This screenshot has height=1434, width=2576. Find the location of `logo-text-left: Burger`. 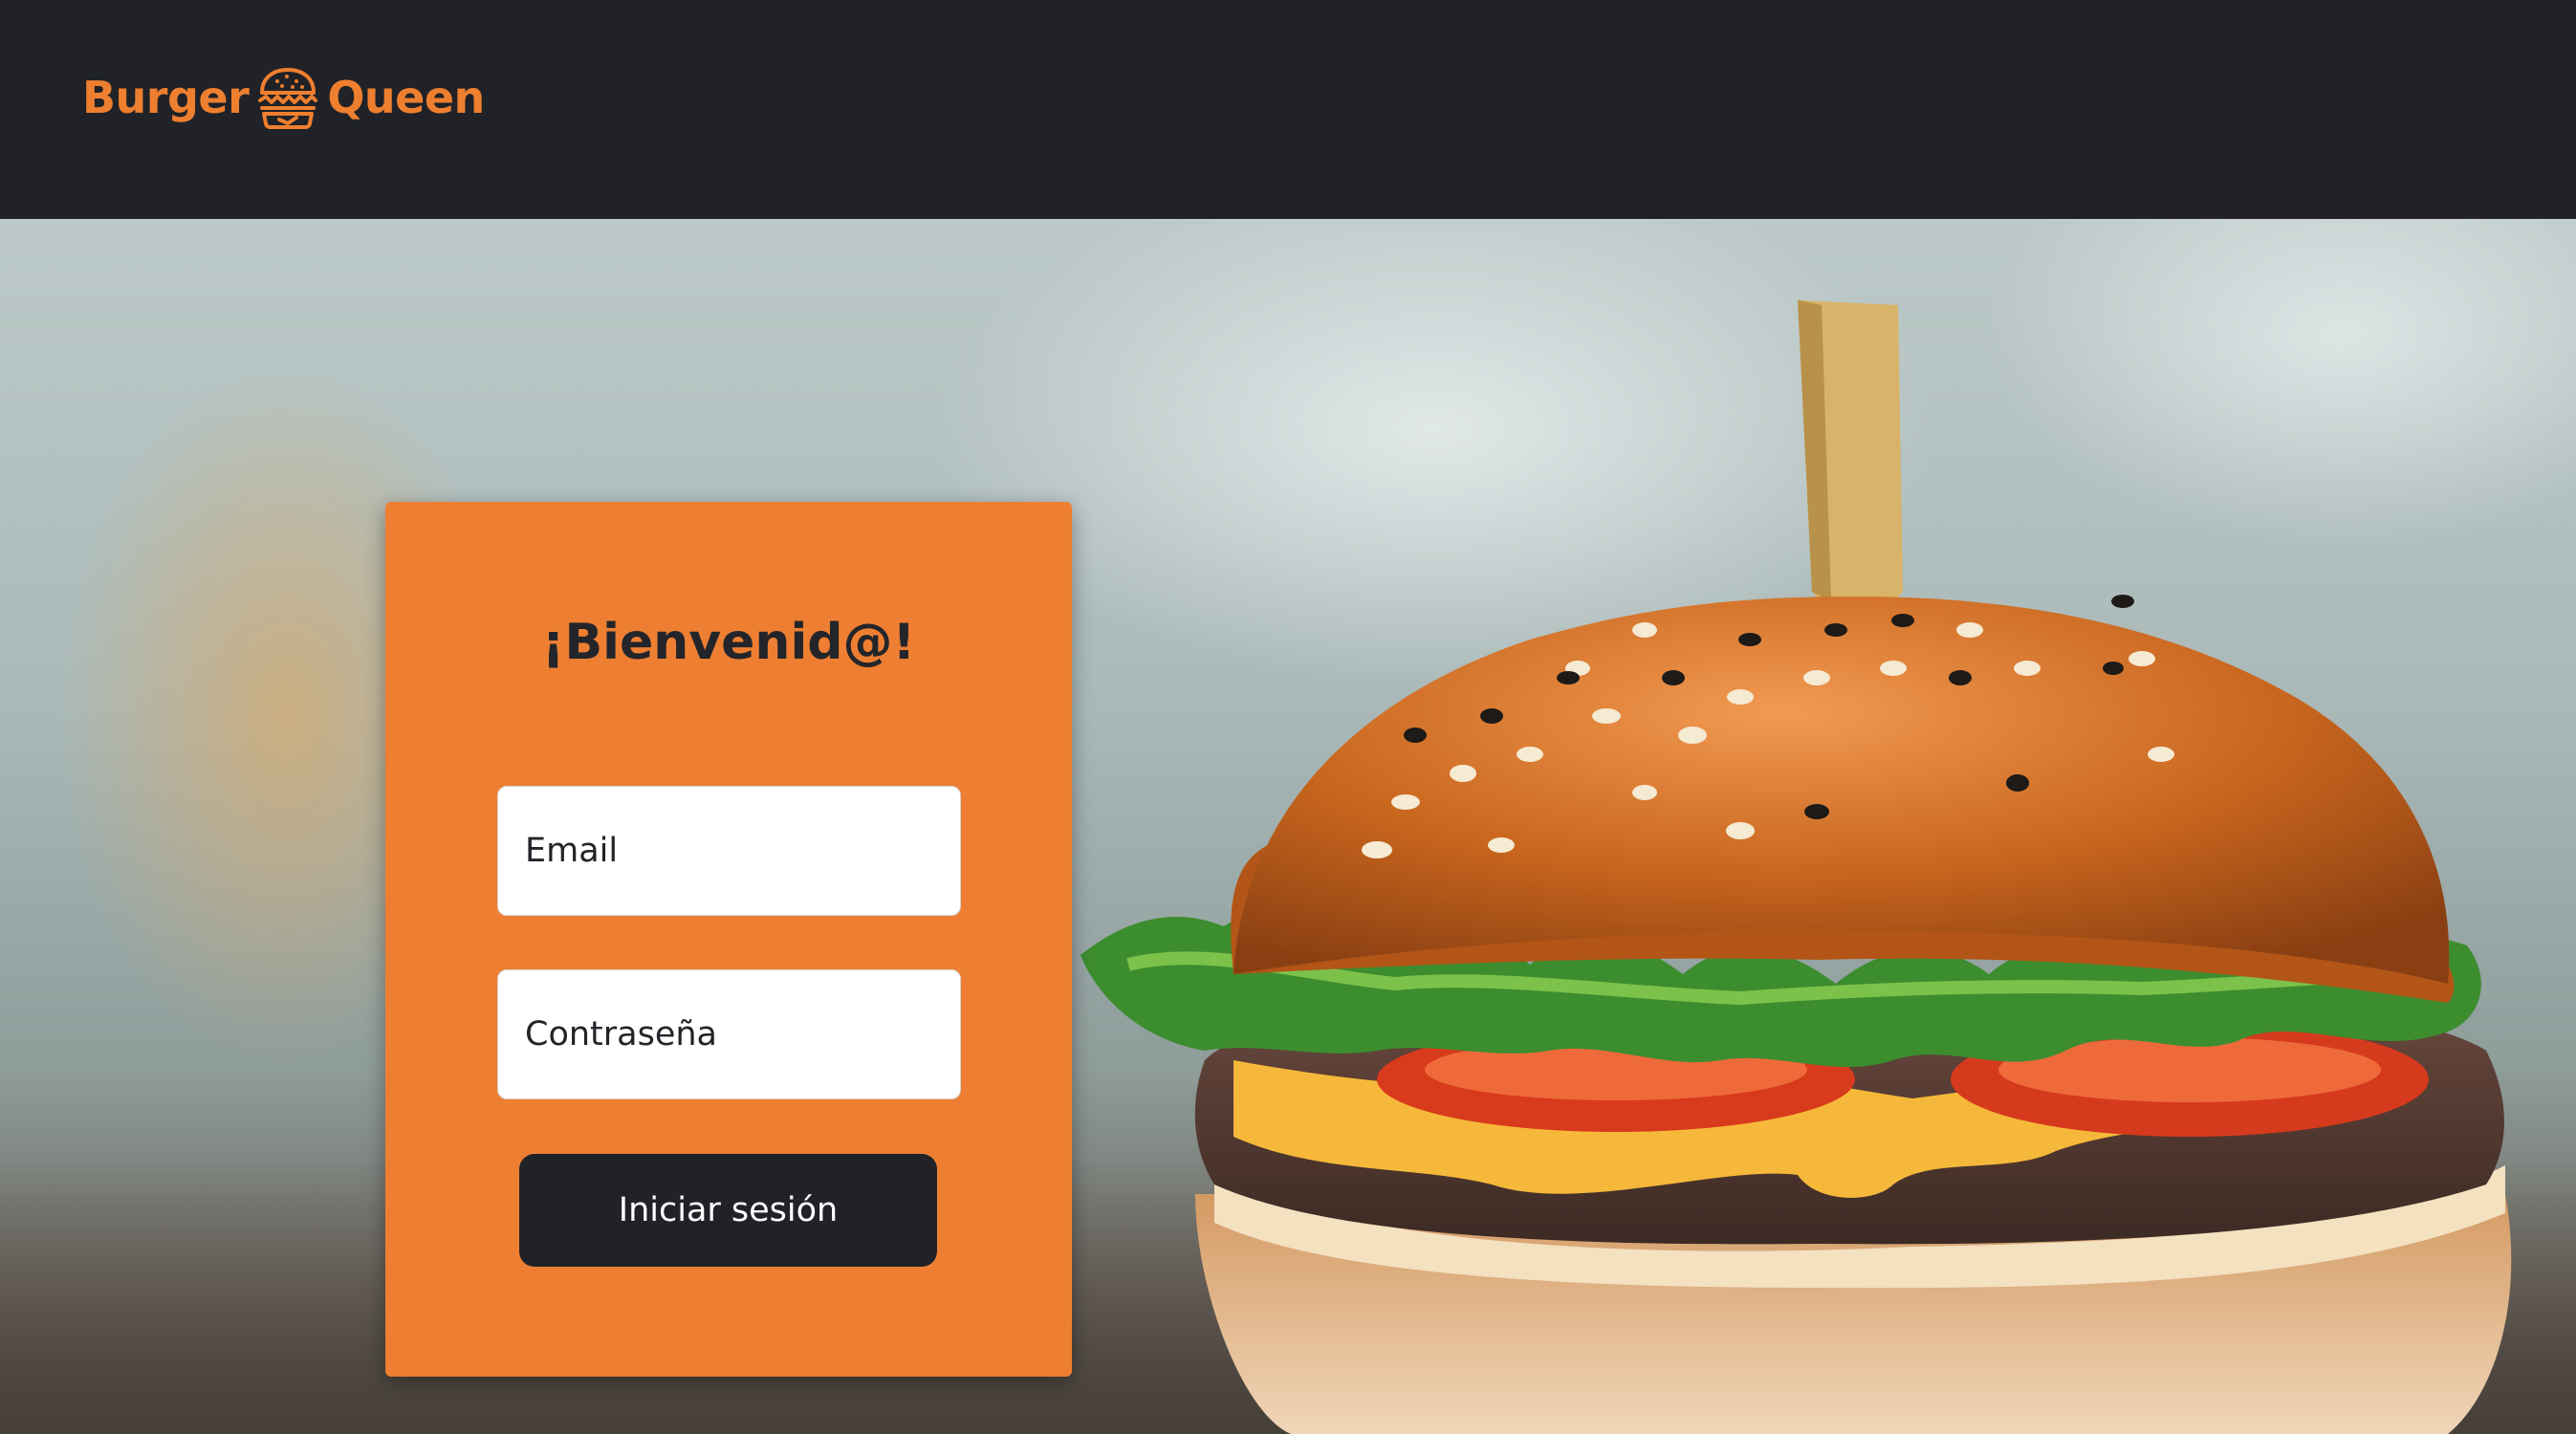

logo-text-left: Burger is located at coordinates (166, 97).